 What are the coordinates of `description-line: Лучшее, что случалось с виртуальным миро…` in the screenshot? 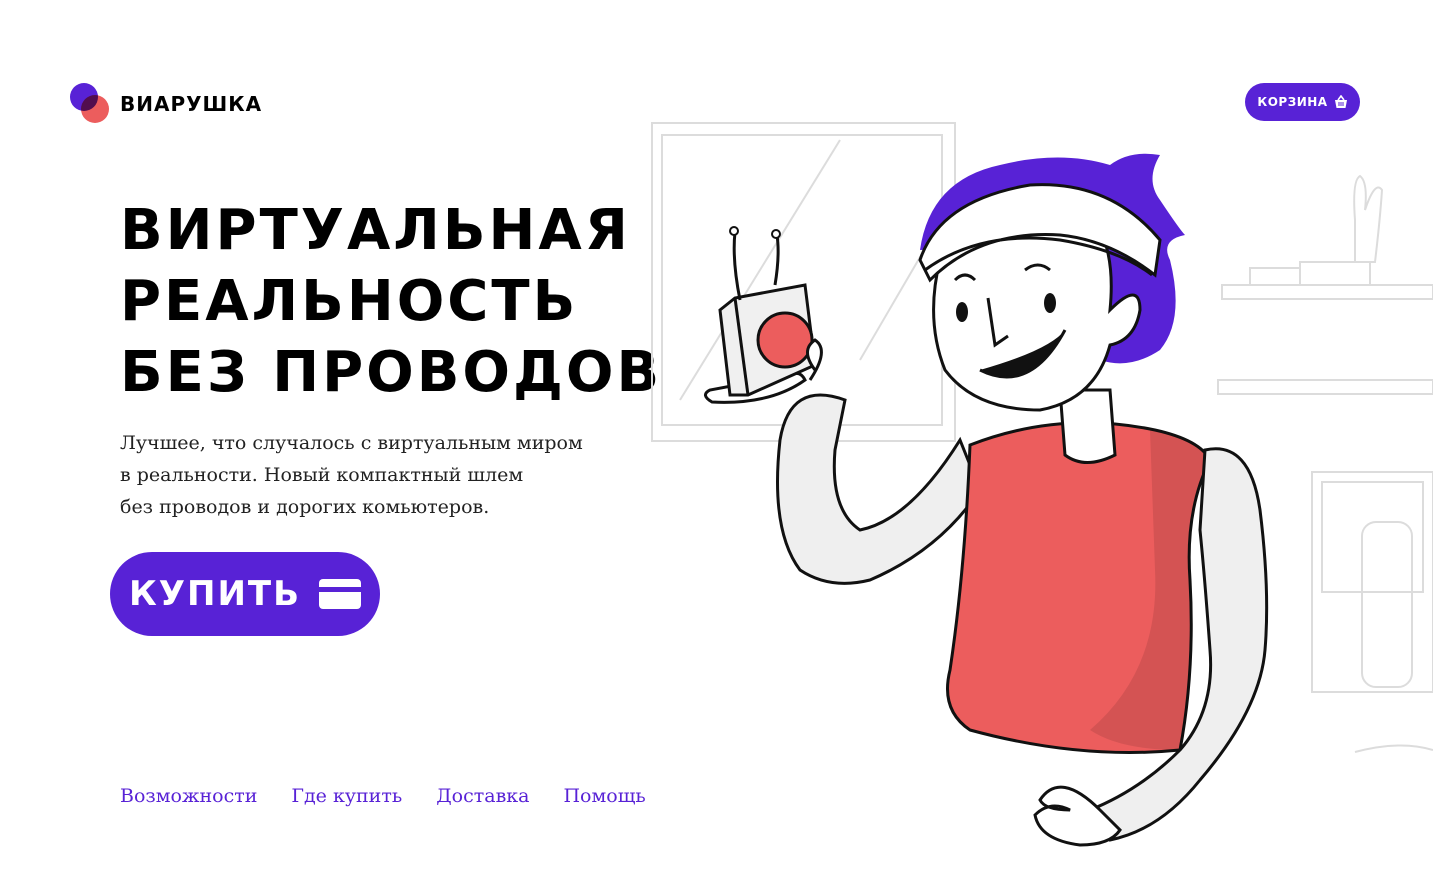 It's located at (351, 443).